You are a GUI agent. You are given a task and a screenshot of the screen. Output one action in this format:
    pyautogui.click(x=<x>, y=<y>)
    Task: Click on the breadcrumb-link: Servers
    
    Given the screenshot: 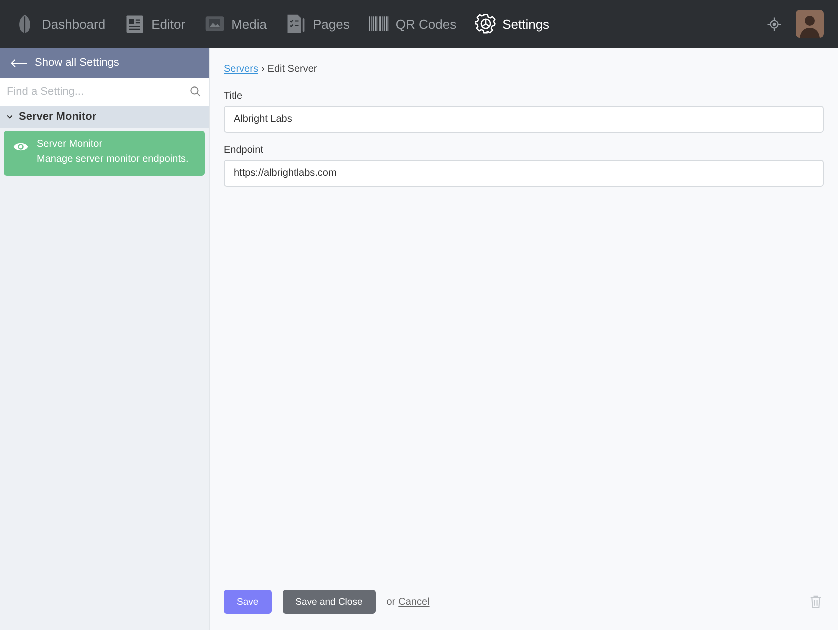 What is the action you would take?
    pyautogui.click(x=241, y=69)
    